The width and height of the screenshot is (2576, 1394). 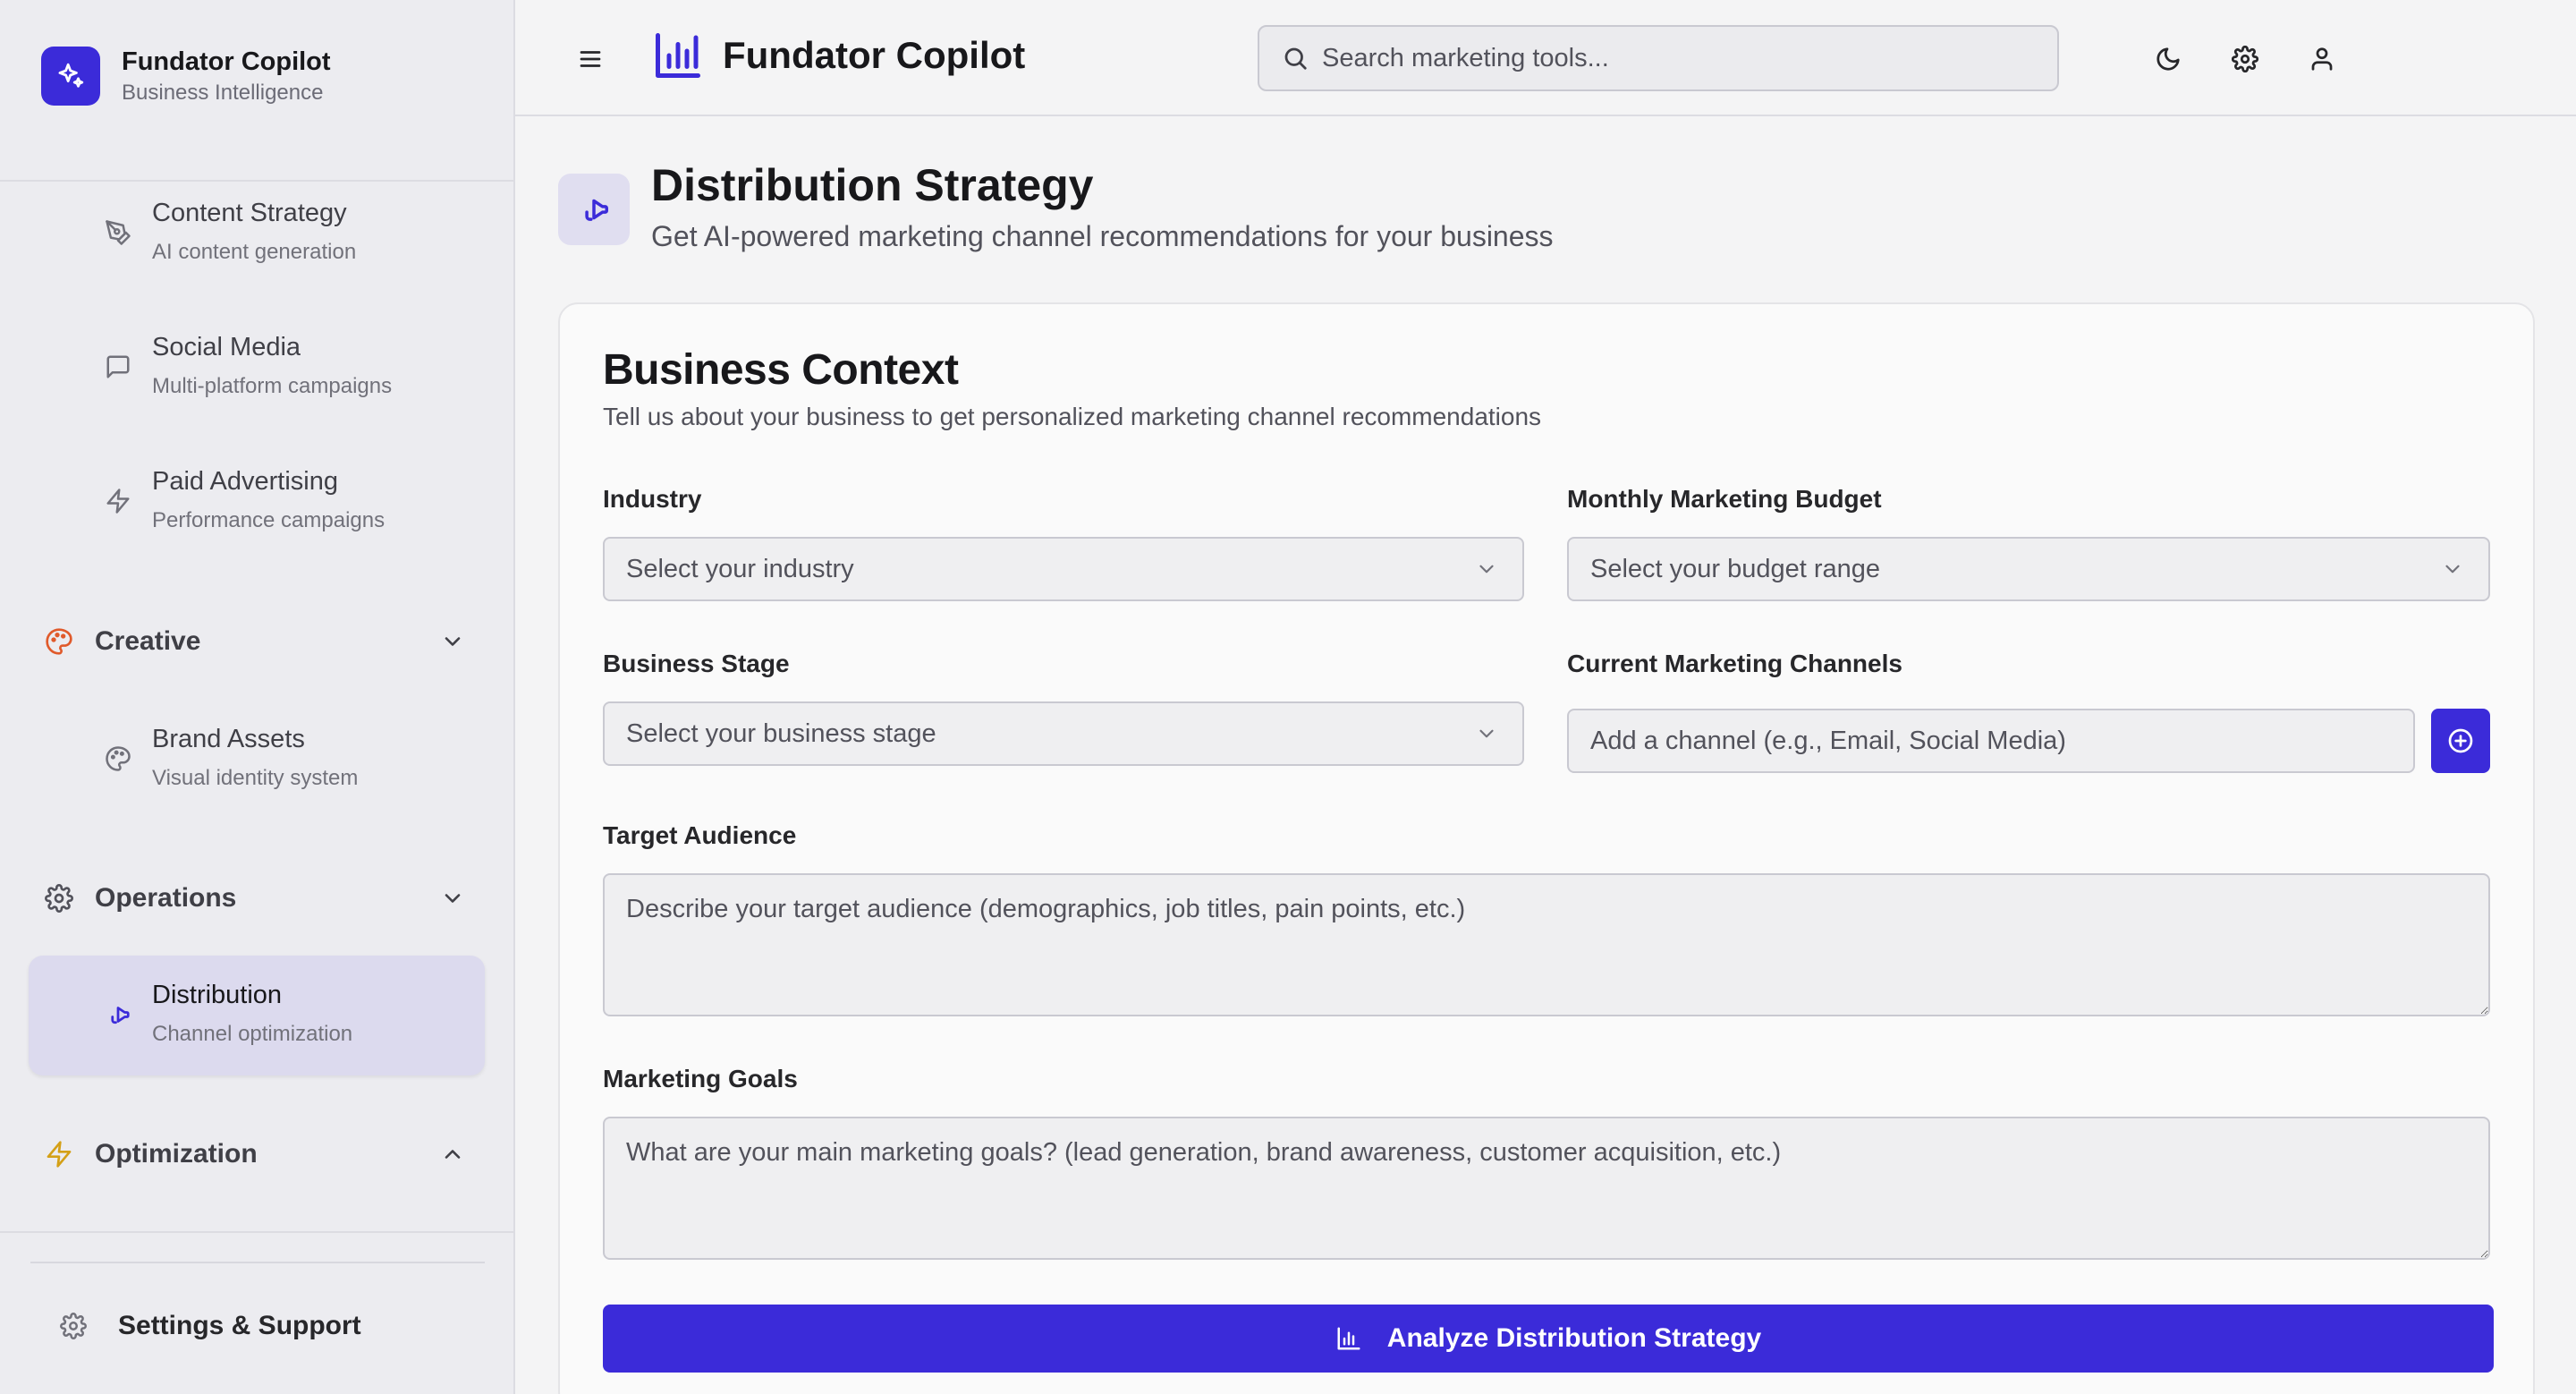 I want to click on analyze-button-label: Analyze Distribution Strategy, so click(x=1574, y=1338).